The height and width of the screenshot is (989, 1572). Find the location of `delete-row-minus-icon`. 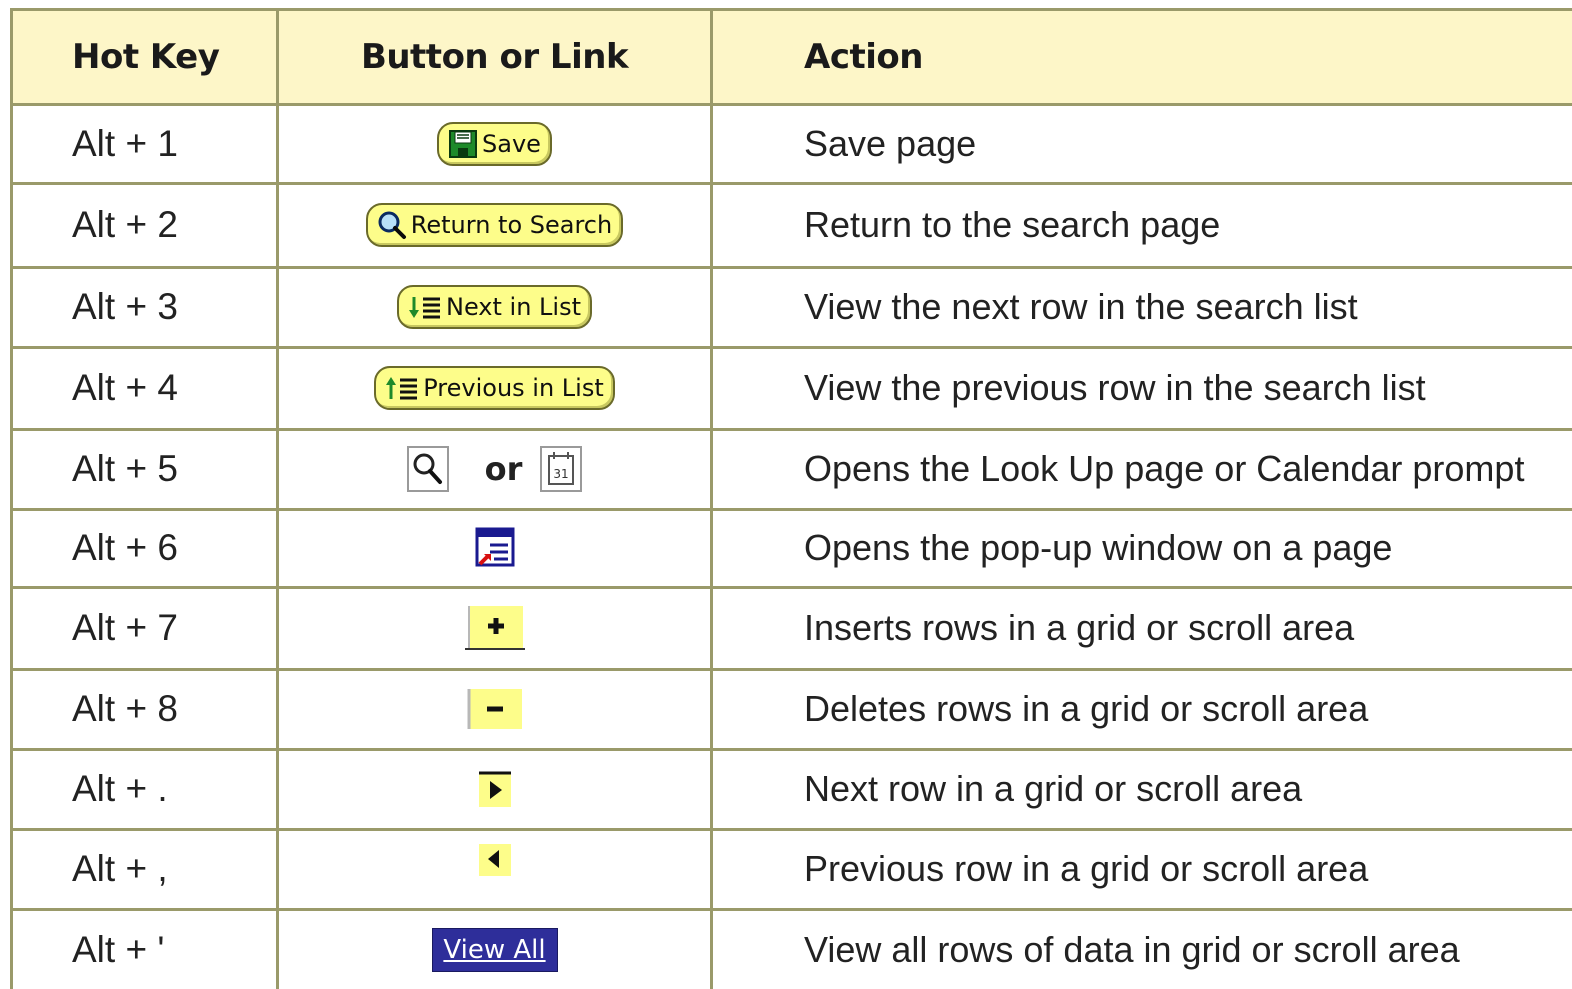

delete-row-minus-icon is located at coordinates (495, 709).